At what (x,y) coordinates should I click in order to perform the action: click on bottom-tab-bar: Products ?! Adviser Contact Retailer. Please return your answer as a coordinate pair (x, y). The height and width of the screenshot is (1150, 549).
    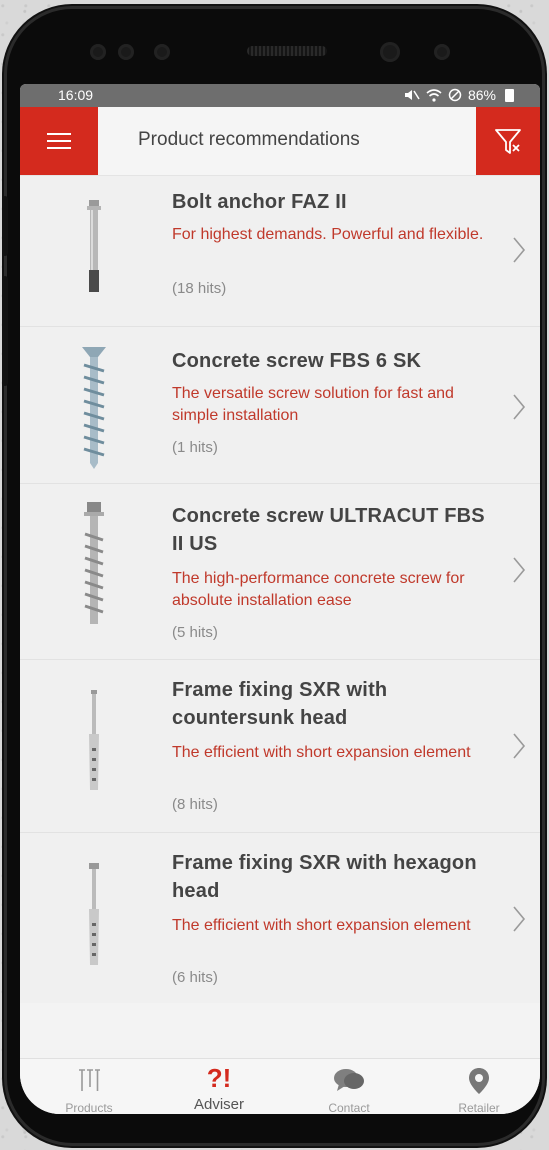
    Looking at the image, I should click on (280, 1086).